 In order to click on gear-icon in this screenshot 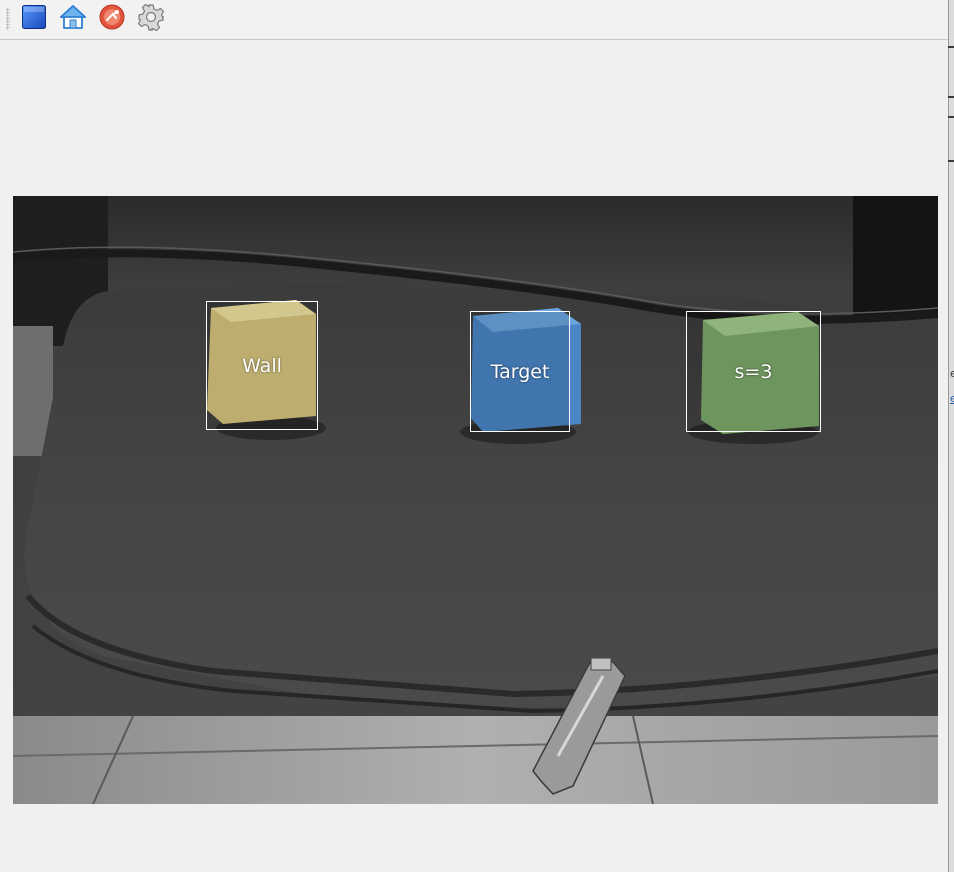, I will do `click(151, 19)`.